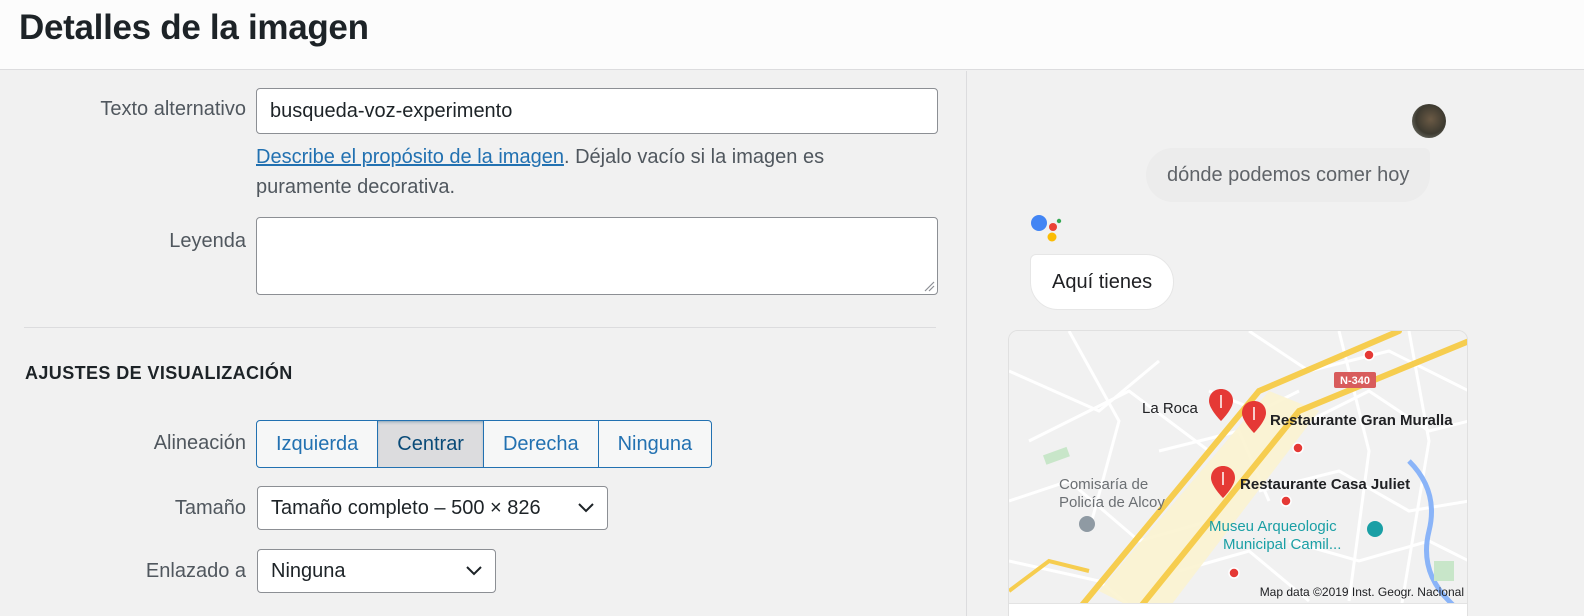  Describe the element at coordinates (1375, 529) in the screenshot. I see `museum-poi-icon` at that location.